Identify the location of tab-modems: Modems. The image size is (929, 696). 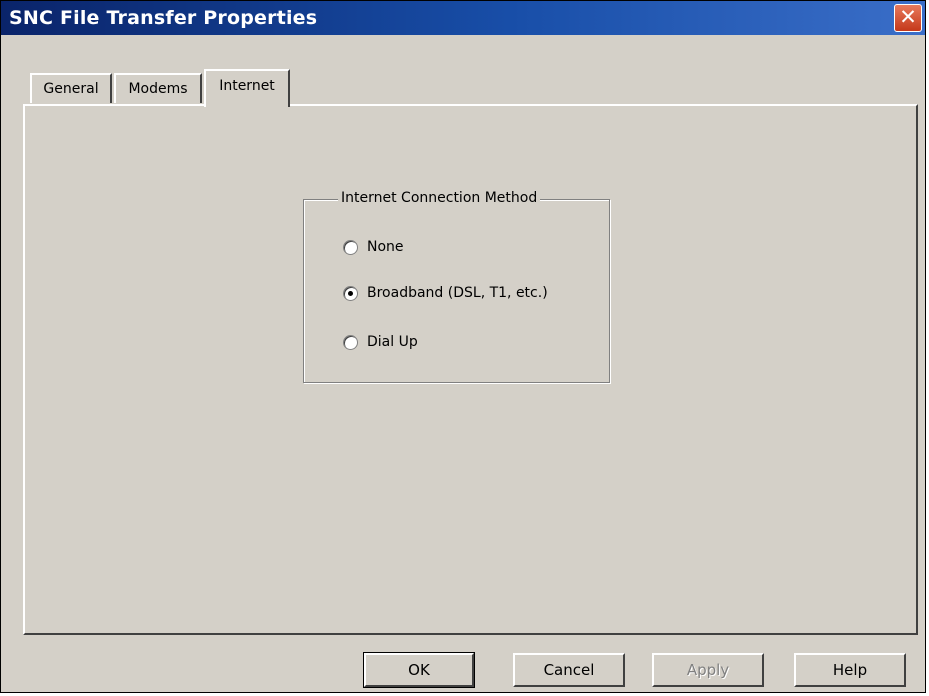
(158, 88).